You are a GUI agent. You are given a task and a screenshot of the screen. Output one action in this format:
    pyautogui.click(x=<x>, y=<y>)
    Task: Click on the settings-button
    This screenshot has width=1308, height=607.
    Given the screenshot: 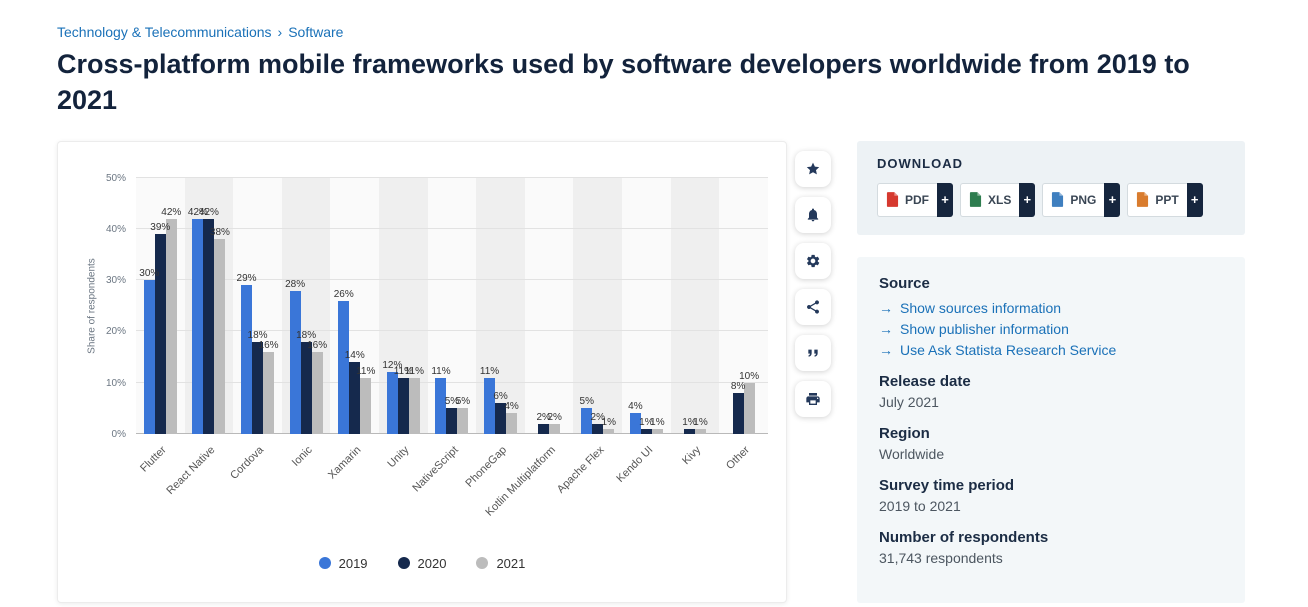 What is the action you would take?
    pyautogui.click(x=813, y=260)
    